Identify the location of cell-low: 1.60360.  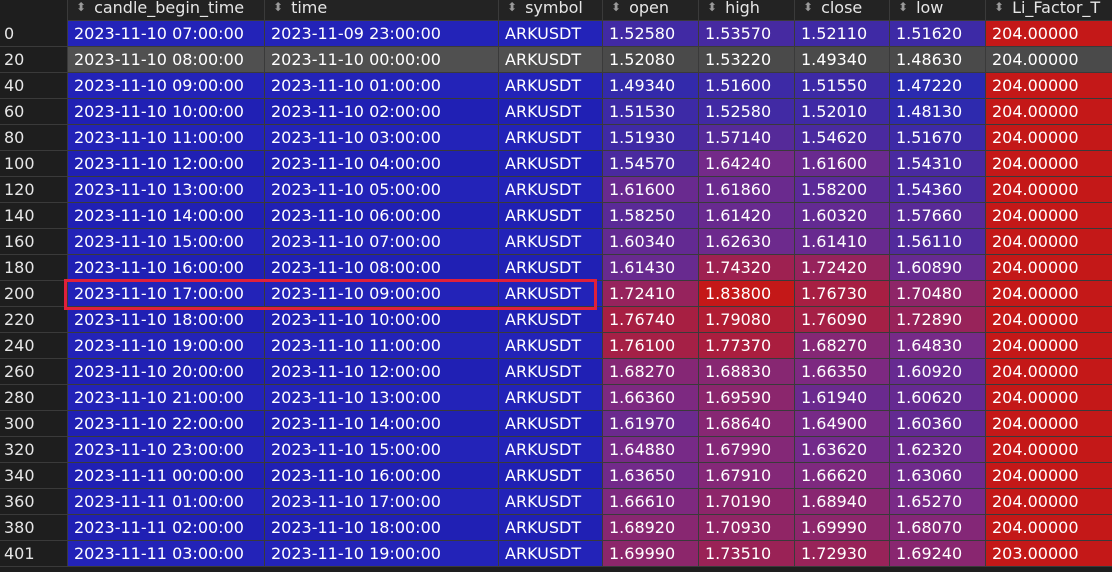
(938, 424).